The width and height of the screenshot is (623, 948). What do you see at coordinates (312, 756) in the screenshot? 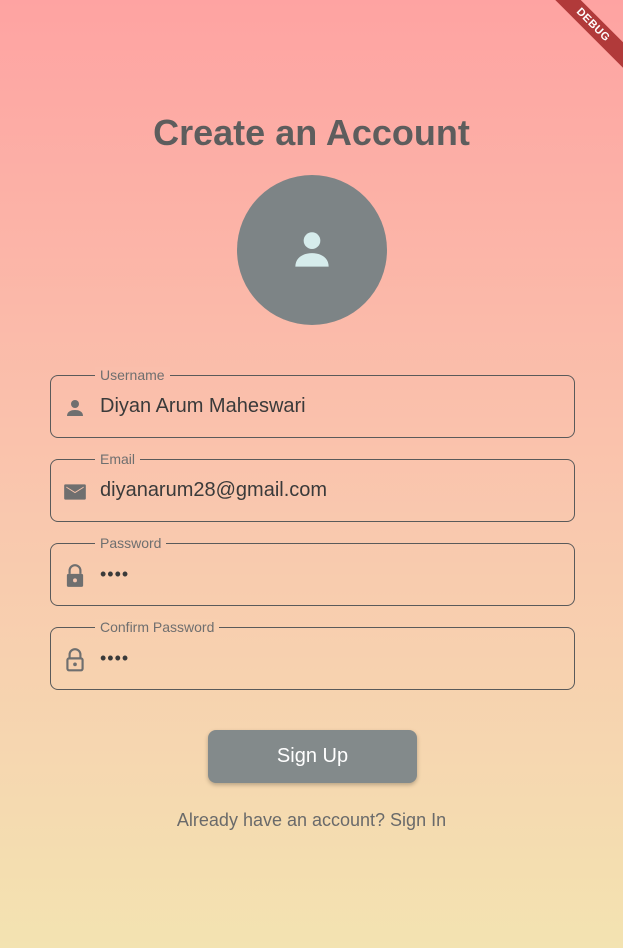
I see `sign-up-button: Sign Up` at bounding box center [312, 756].